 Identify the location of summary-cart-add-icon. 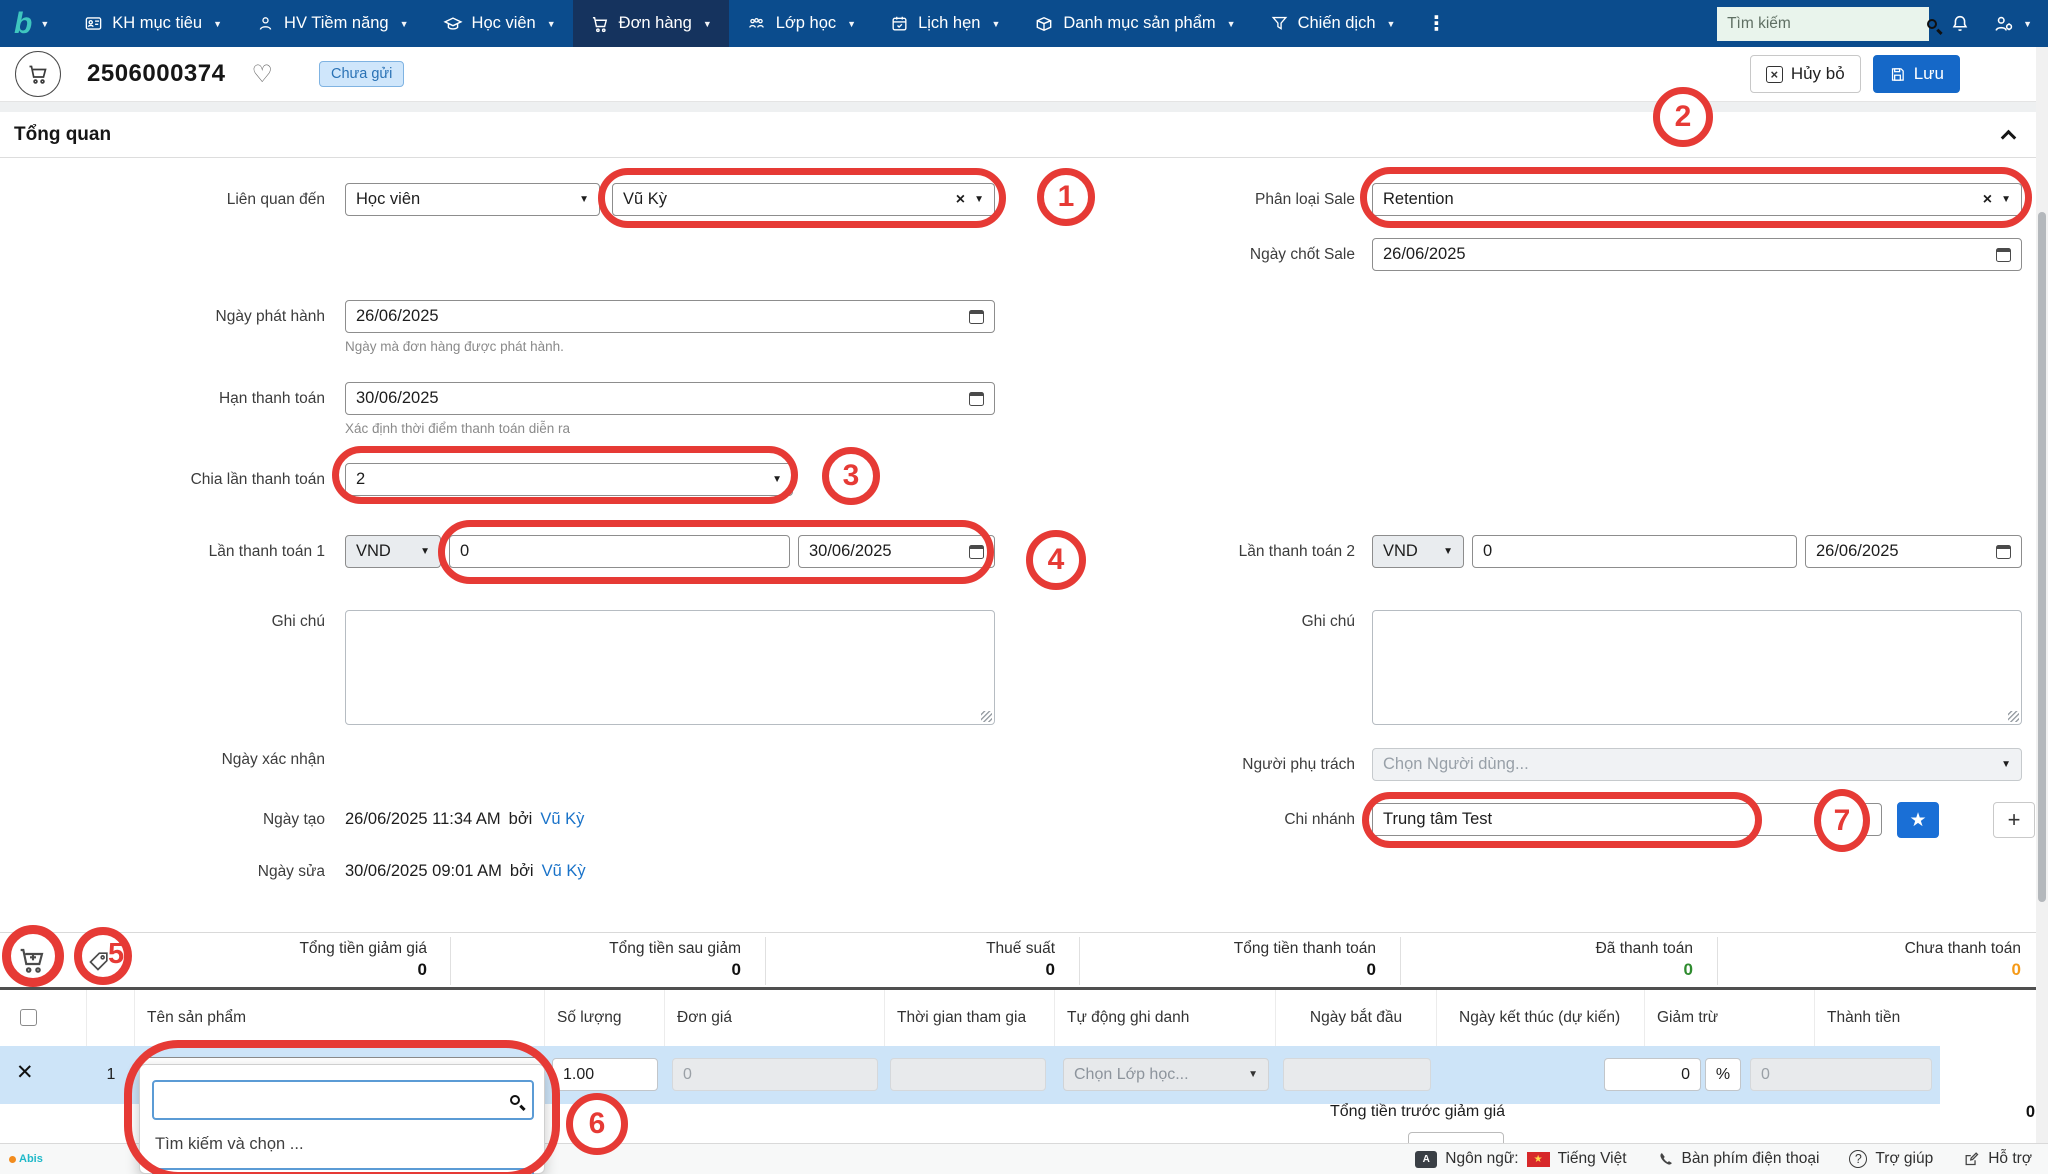
(32, 960).